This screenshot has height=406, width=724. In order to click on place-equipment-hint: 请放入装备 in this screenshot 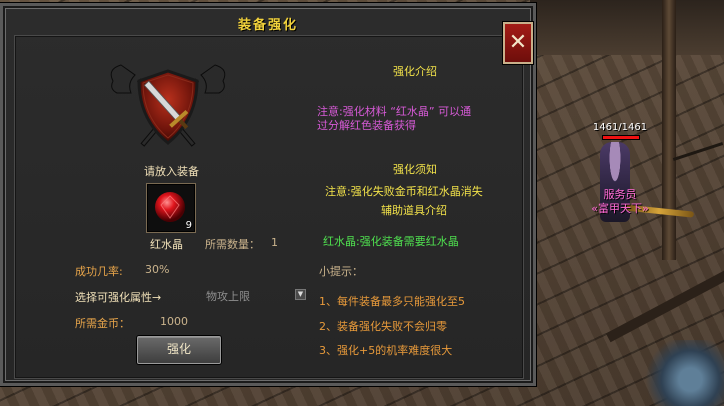, I will do `click(171, 171)`.